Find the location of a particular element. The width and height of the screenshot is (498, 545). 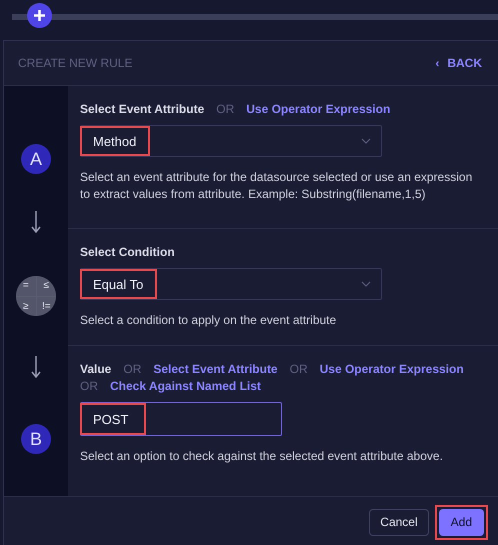

value-input: POST is located at coordinates (181, 419).